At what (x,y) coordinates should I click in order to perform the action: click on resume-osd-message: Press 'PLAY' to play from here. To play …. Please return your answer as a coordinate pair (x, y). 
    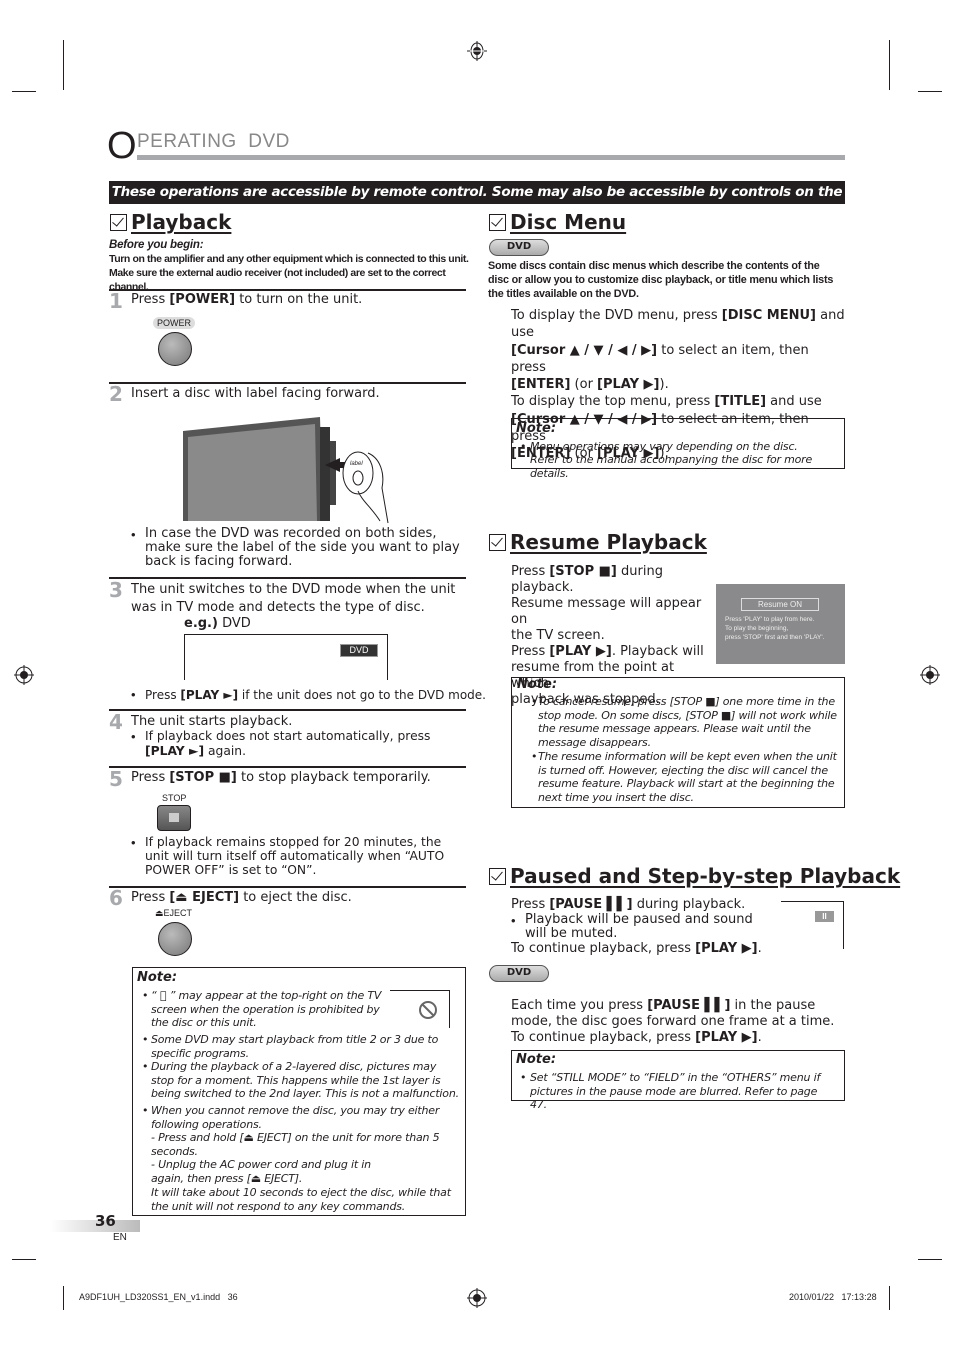
    Looking at the image, I should click on (775, 628).